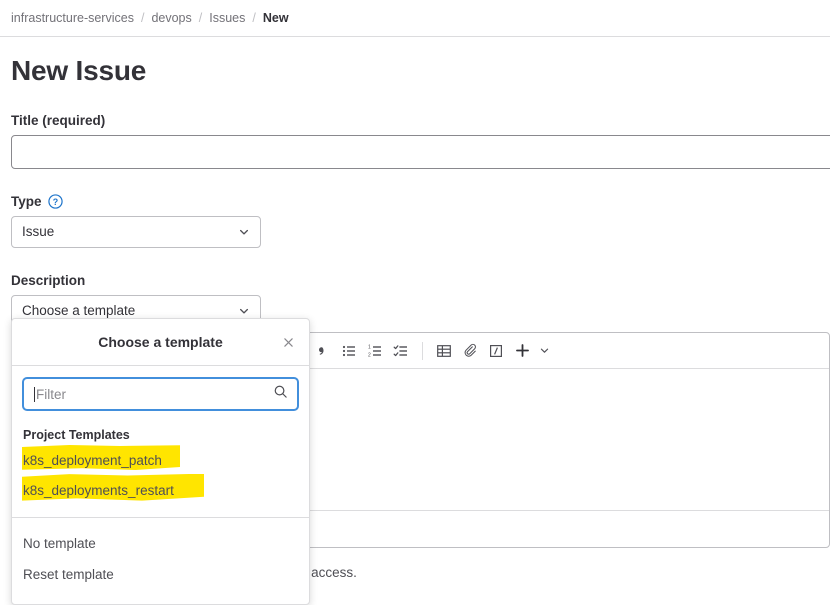 Image resolution: width=830 pixels, height=605 pixels. What do you see at coordinates (444, 351) in the screenshot?
I see `table-icon` at bounding box center [444, 351].